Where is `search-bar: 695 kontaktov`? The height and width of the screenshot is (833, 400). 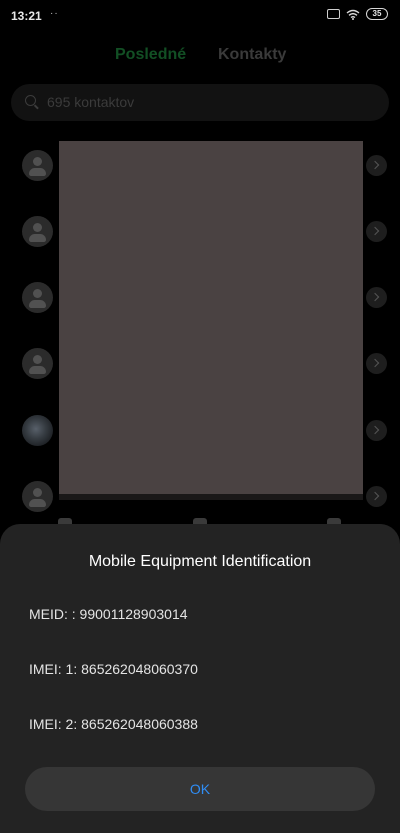
search-bar: 695 kontaktov is located at coordinates (200, 102).